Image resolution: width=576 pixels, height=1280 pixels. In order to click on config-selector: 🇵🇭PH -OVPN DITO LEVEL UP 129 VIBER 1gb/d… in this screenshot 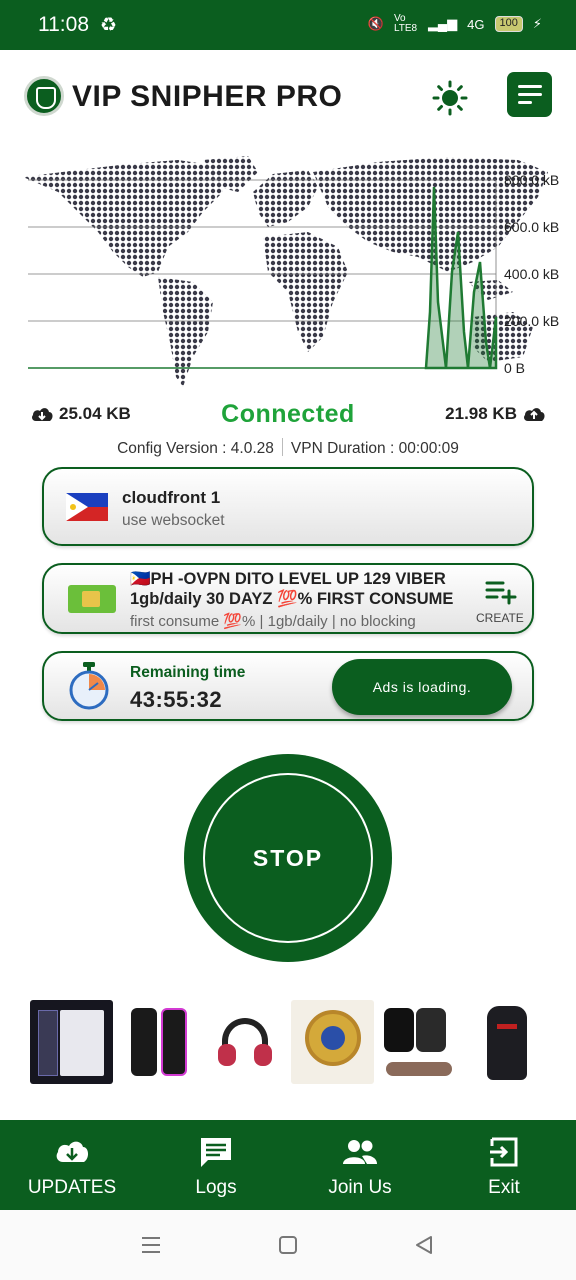, I will do `click(288, 598)`.